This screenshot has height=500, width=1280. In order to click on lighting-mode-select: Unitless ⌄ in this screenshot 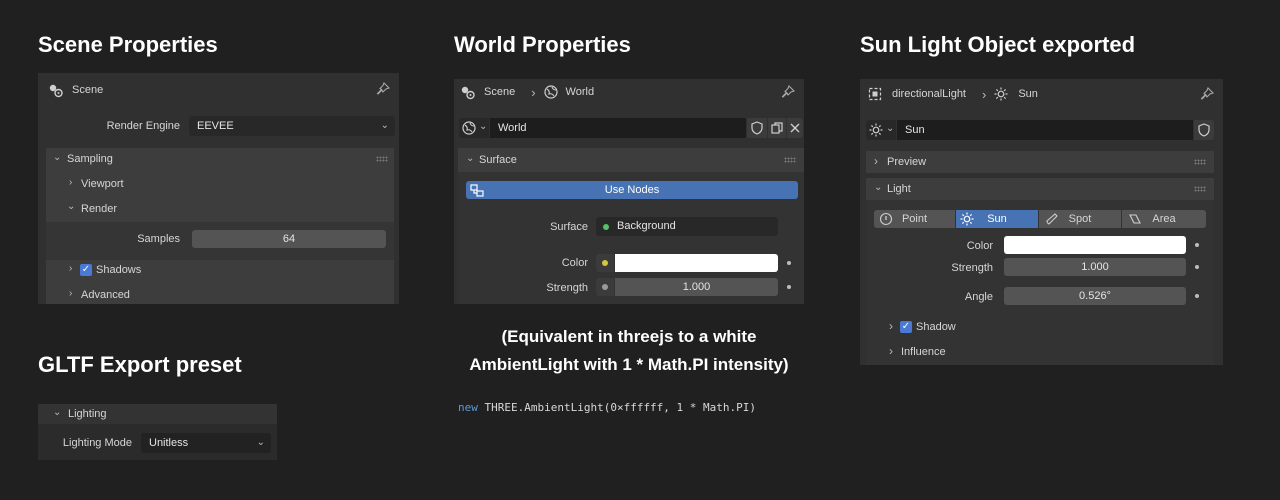, I will do `click(206, 443)`.